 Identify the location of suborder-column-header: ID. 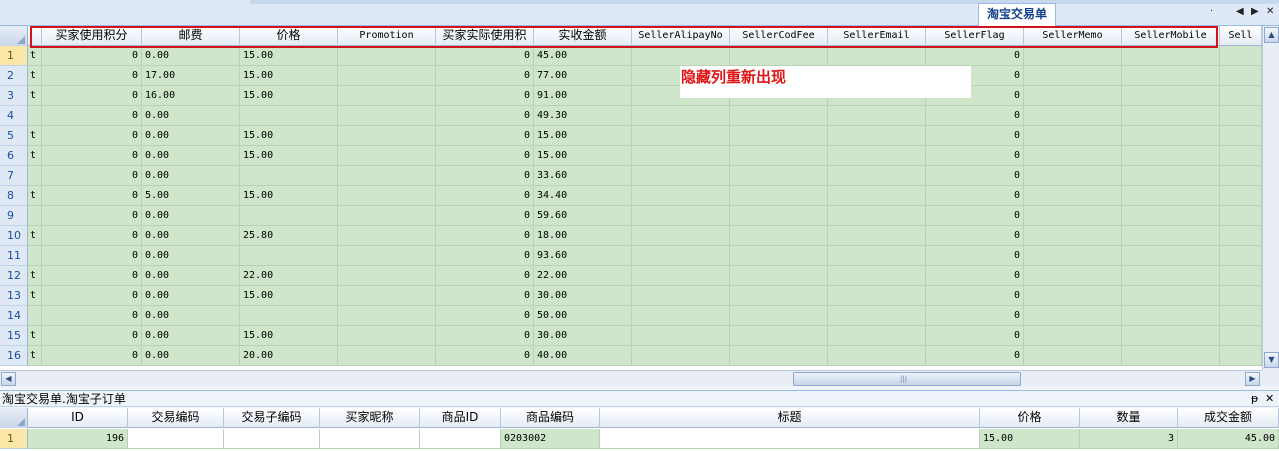
(78, 418).